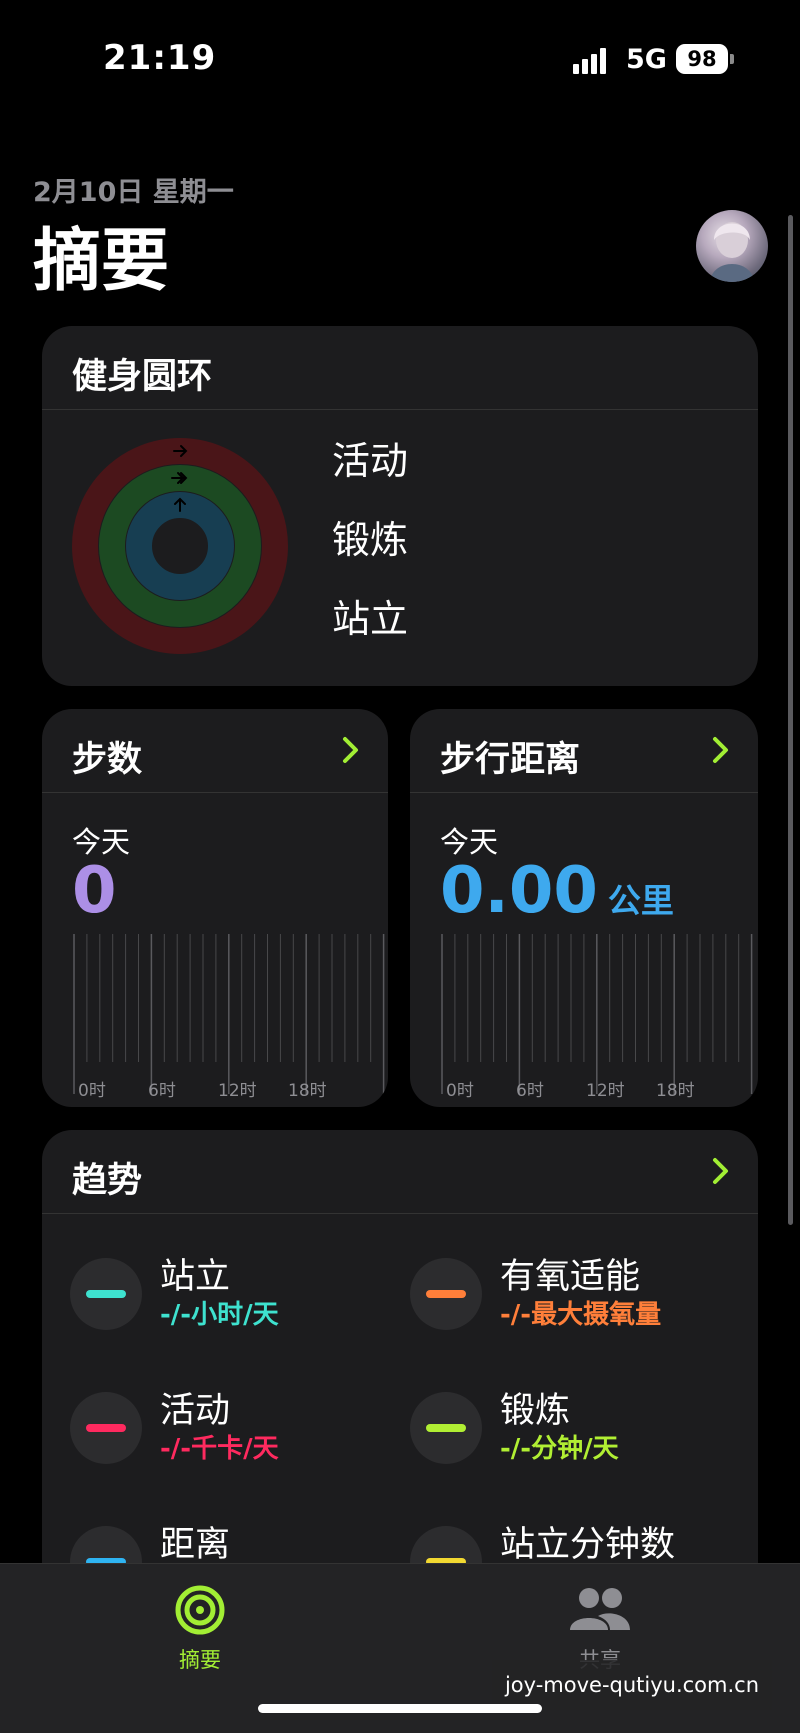 The width and height of the screenshot is (800, 1733). Describe the element at coordinates (215, 908) in the screenshot. I see `steps-card: 步数 今天 0 0时 6时 12时 18时` at that location.